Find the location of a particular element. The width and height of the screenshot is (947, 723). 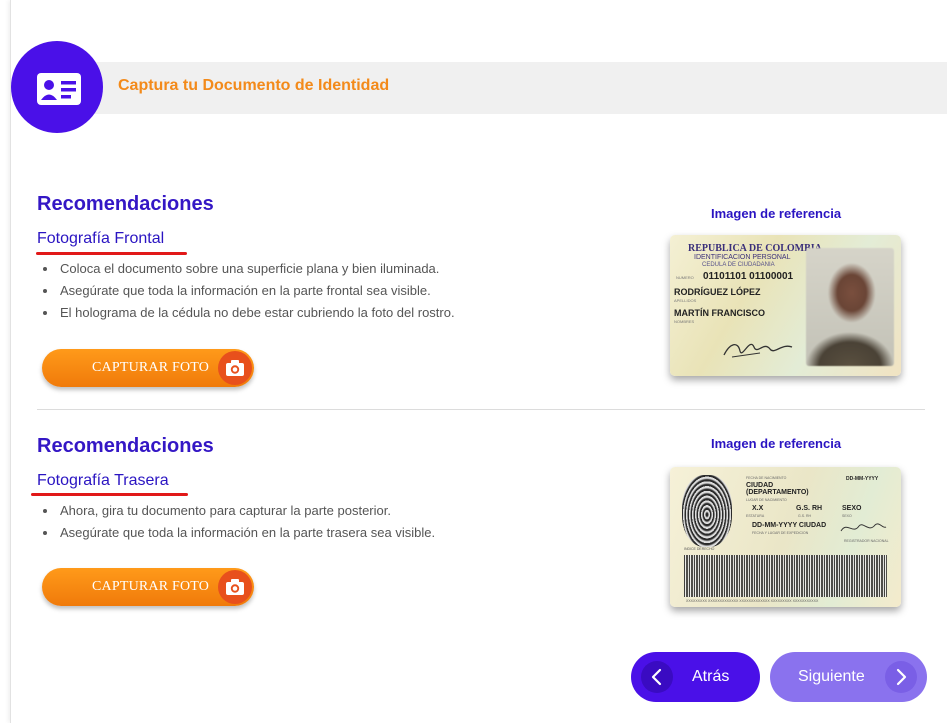

back-photo-subtitle: Fotografía Trasera is located at coordinates (103, 480).